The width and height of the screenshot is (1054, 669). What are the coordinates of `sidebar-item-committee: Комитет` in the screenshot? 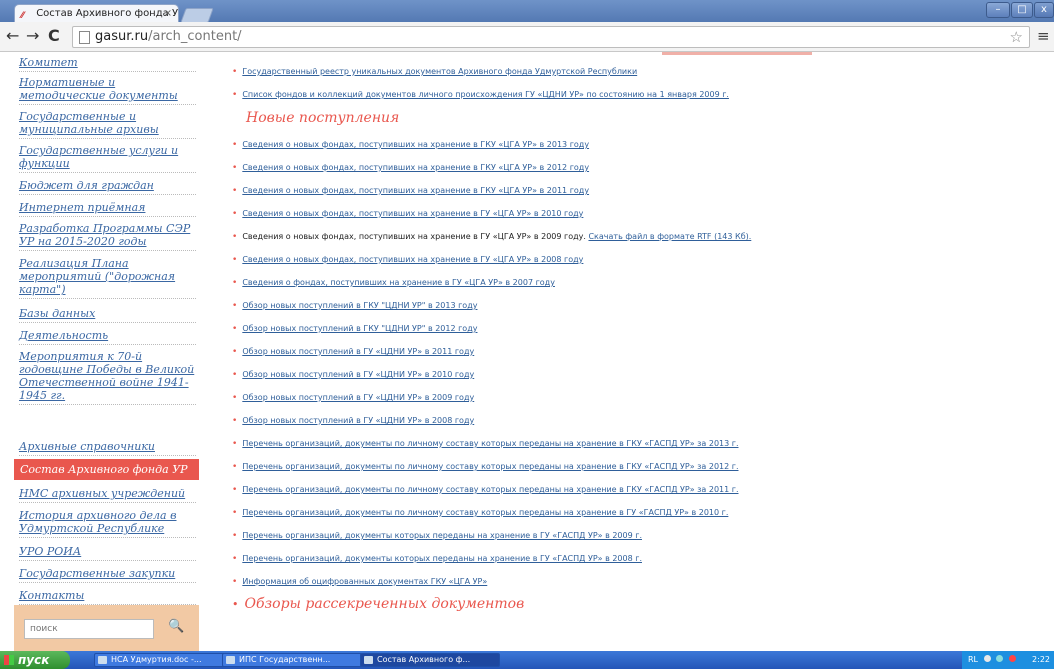 It's located at (107, 64).